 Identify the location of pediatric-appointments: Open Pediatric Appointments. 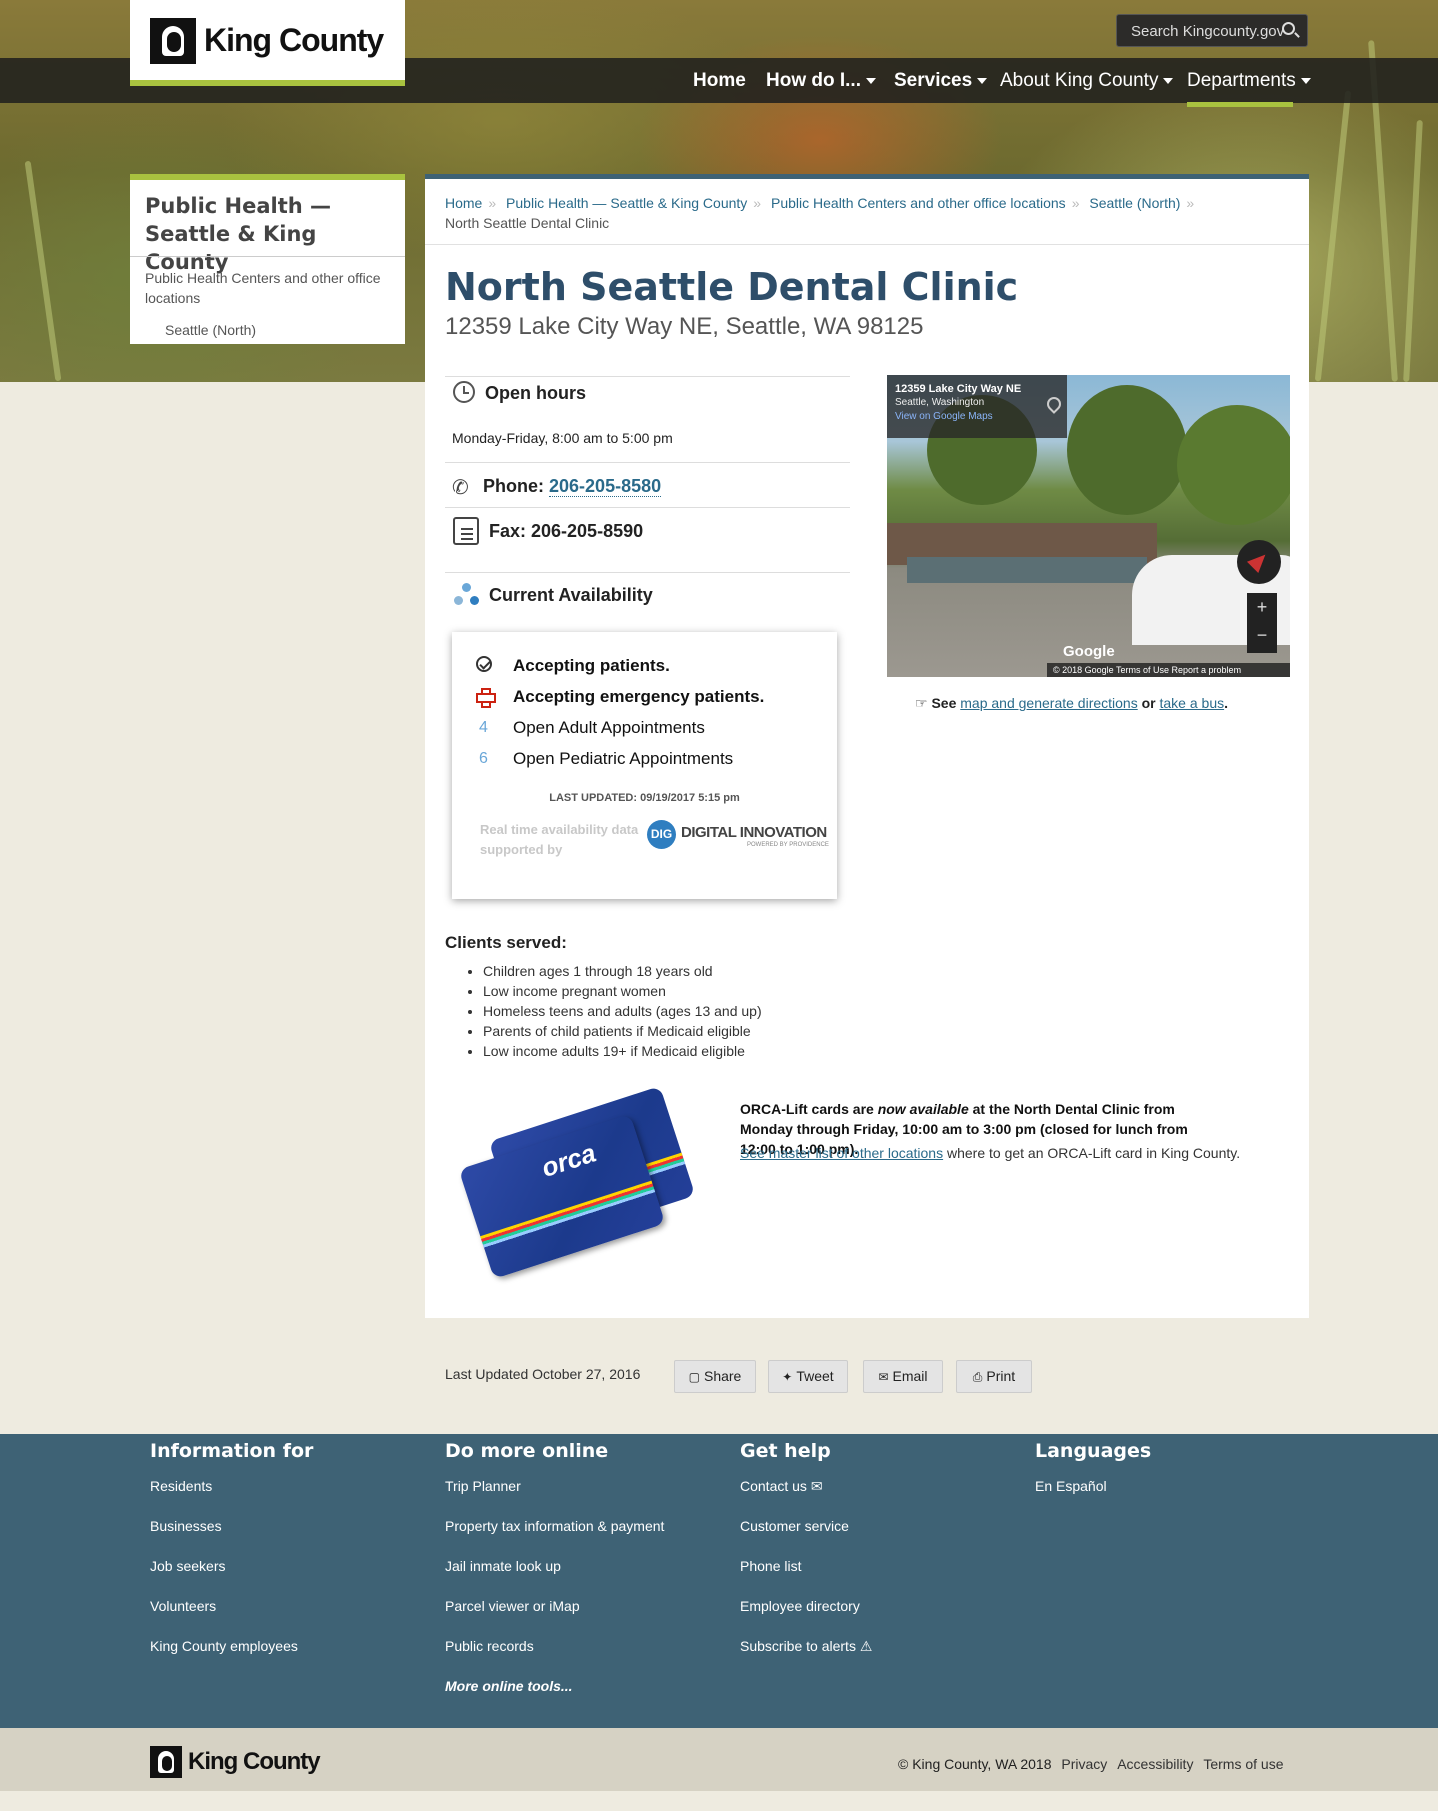
(623, 758).